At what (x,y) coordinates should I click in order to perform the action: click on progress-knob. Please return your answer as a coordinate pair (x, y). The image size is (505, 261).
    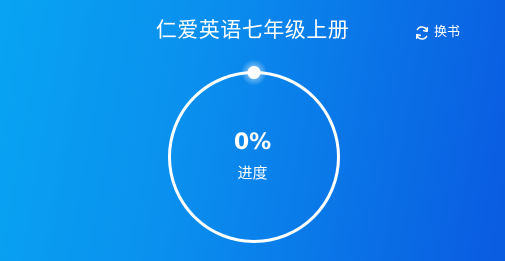
    Looking at the image, I should click on (254, 72).